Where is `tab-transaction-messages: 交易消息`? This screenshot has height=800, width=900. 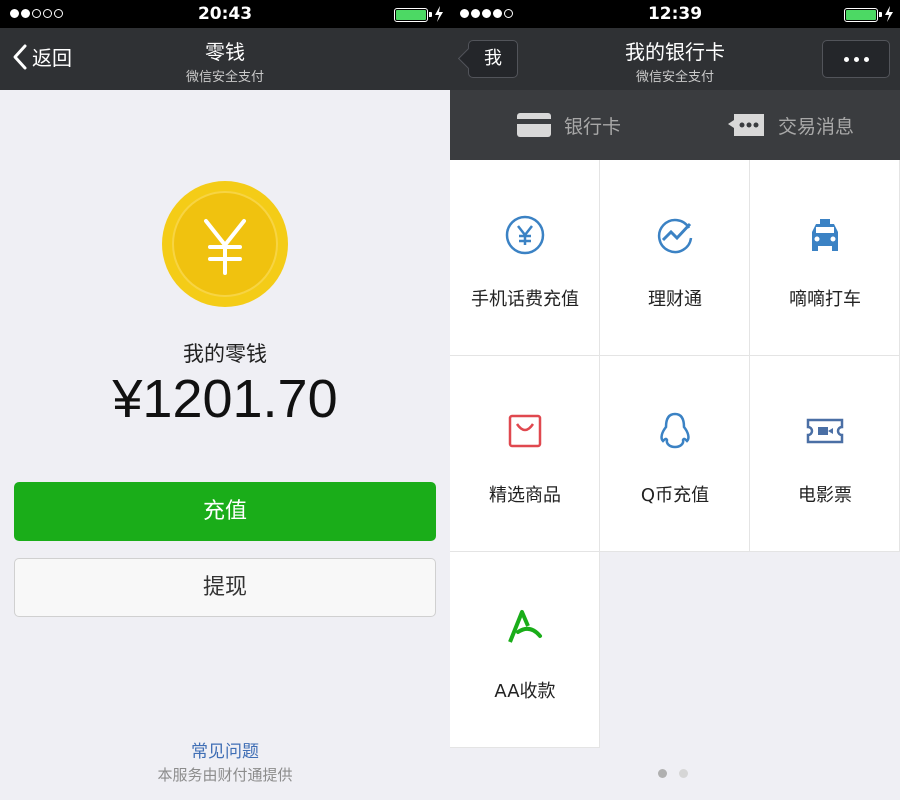
tab-transaction-messages: 交易消息 is located at coordinates (790, 125).